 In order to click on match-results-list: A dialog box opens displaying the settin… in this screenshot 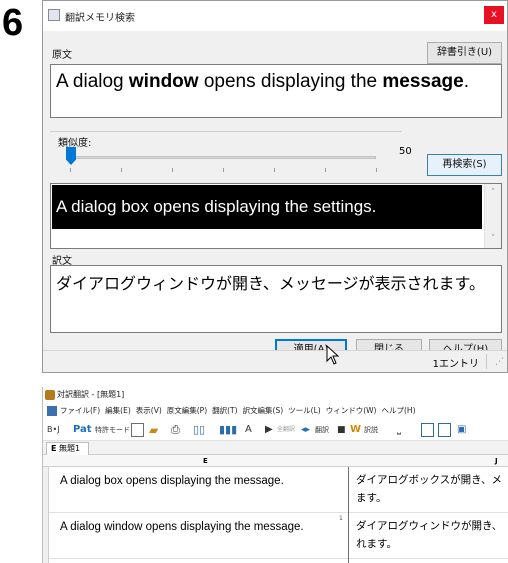, I will do `click(276, 216)`.